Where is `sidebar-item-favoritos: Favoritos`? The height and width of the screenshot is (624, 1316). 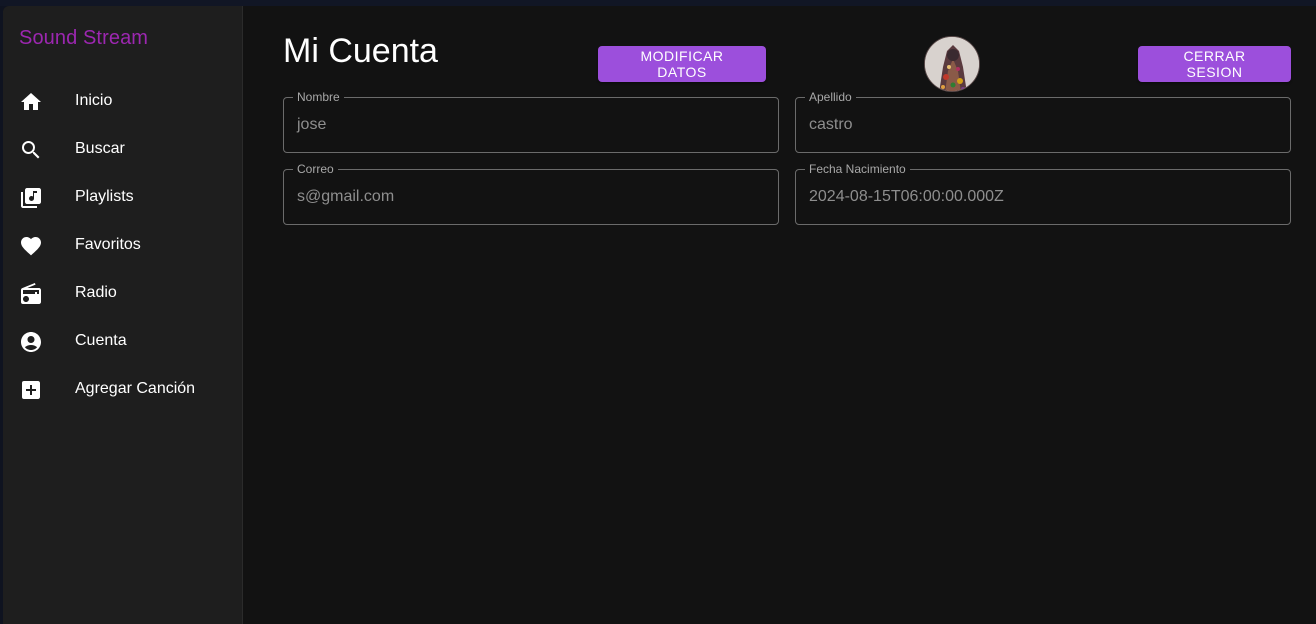
sidebar-item-favoritos: Favoritos is located at coordinates (122, 246).